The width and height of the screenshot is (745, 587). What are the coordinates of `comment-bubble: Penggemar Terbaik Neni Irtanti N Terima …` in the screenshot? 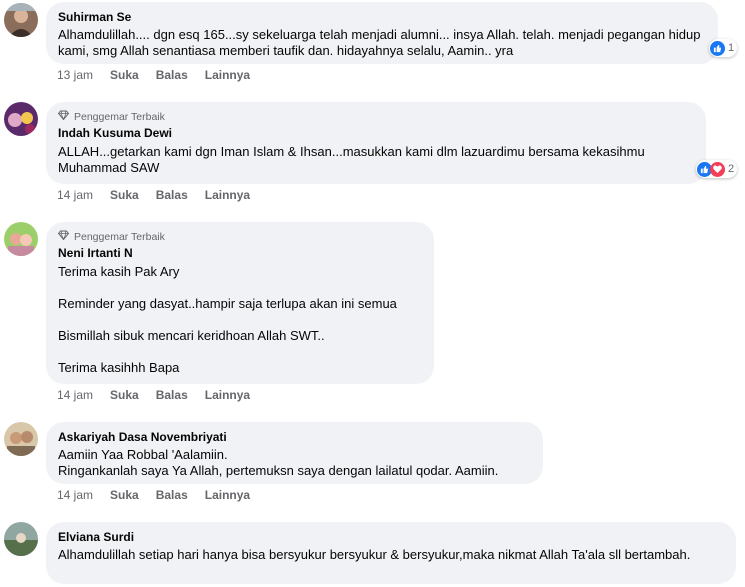 It's located at (240, 303).